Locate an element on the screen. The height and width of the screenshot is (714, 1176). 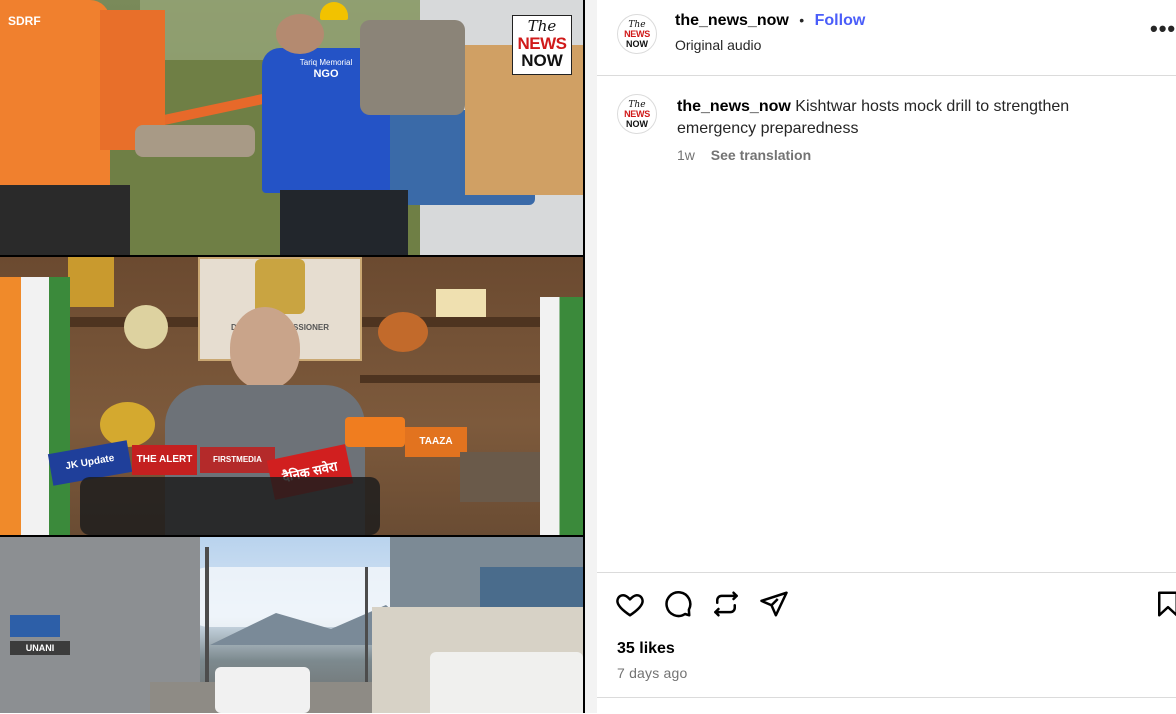
username-link: the_news_now is located at coordinates (732, 20).